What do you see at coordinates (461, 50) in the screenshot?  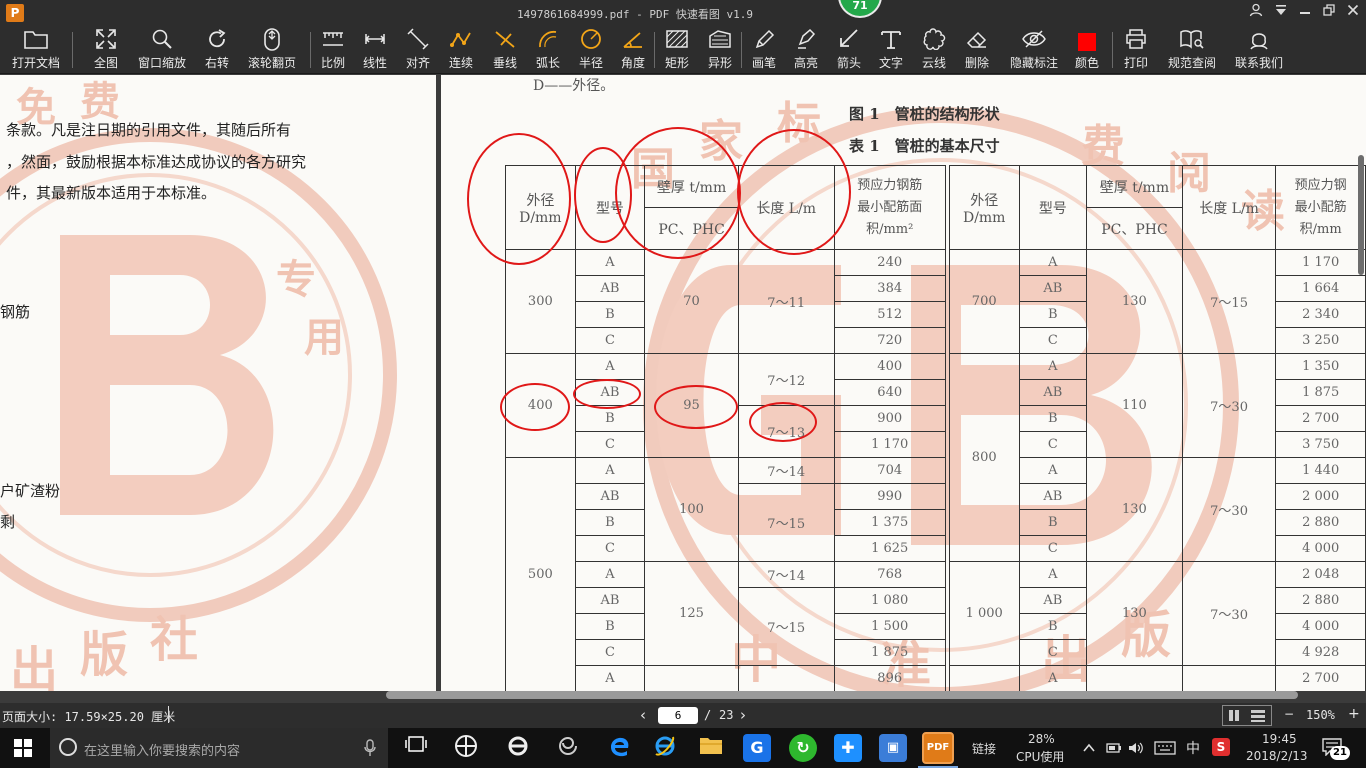 I see `continuous-button: 连续` at bounding box center [461, 50].